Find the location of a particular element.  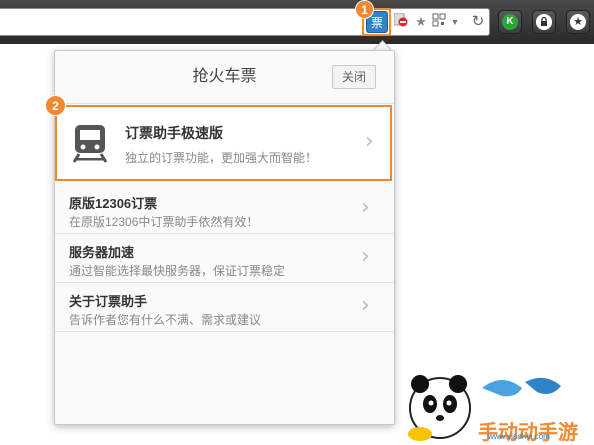

train-icon is located at coordinates (90, 144).